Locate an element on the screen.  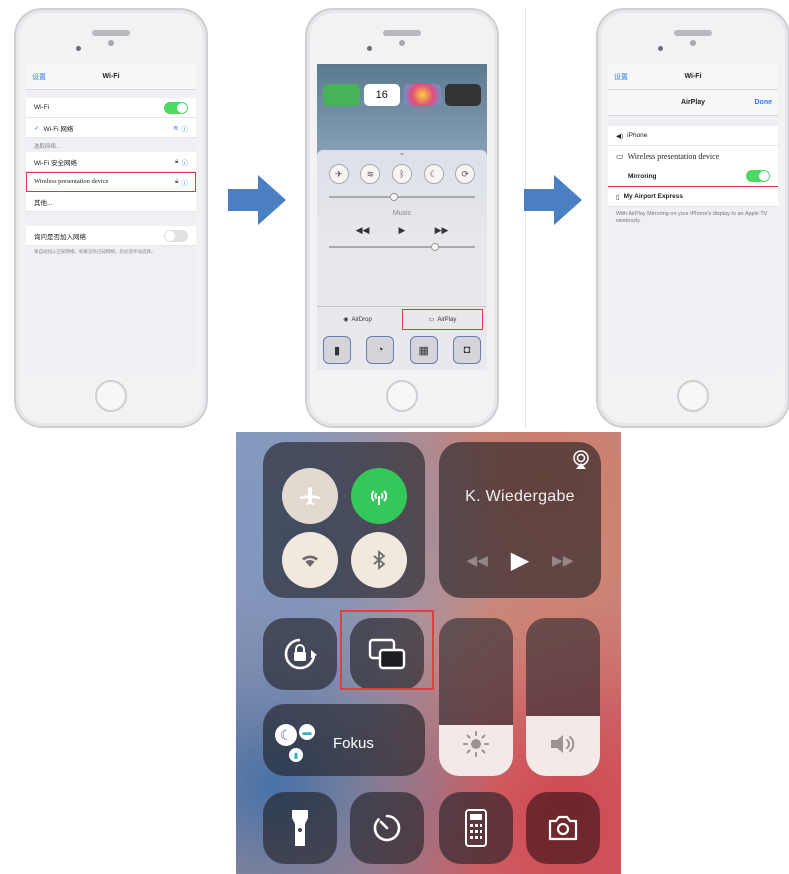
timer-icon is located at coordinates (387, 828).